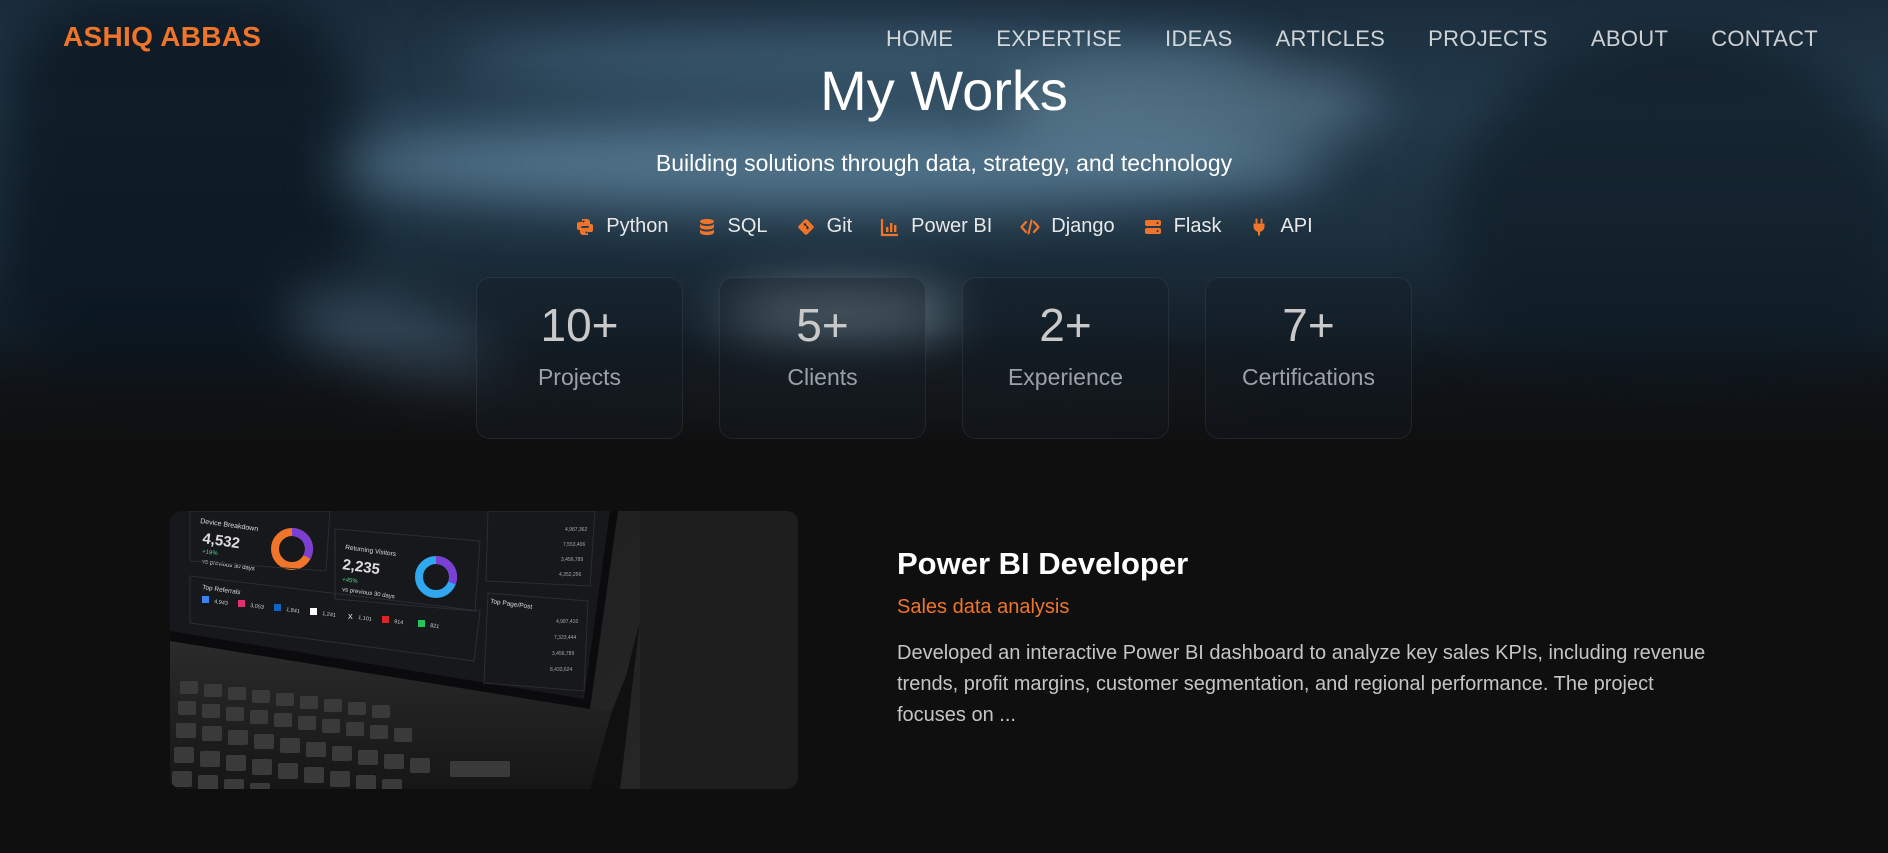  What do you see at coordinates (890, 227) in the screenshot?
I see `chart-icon` at bounding box center [890, 227].